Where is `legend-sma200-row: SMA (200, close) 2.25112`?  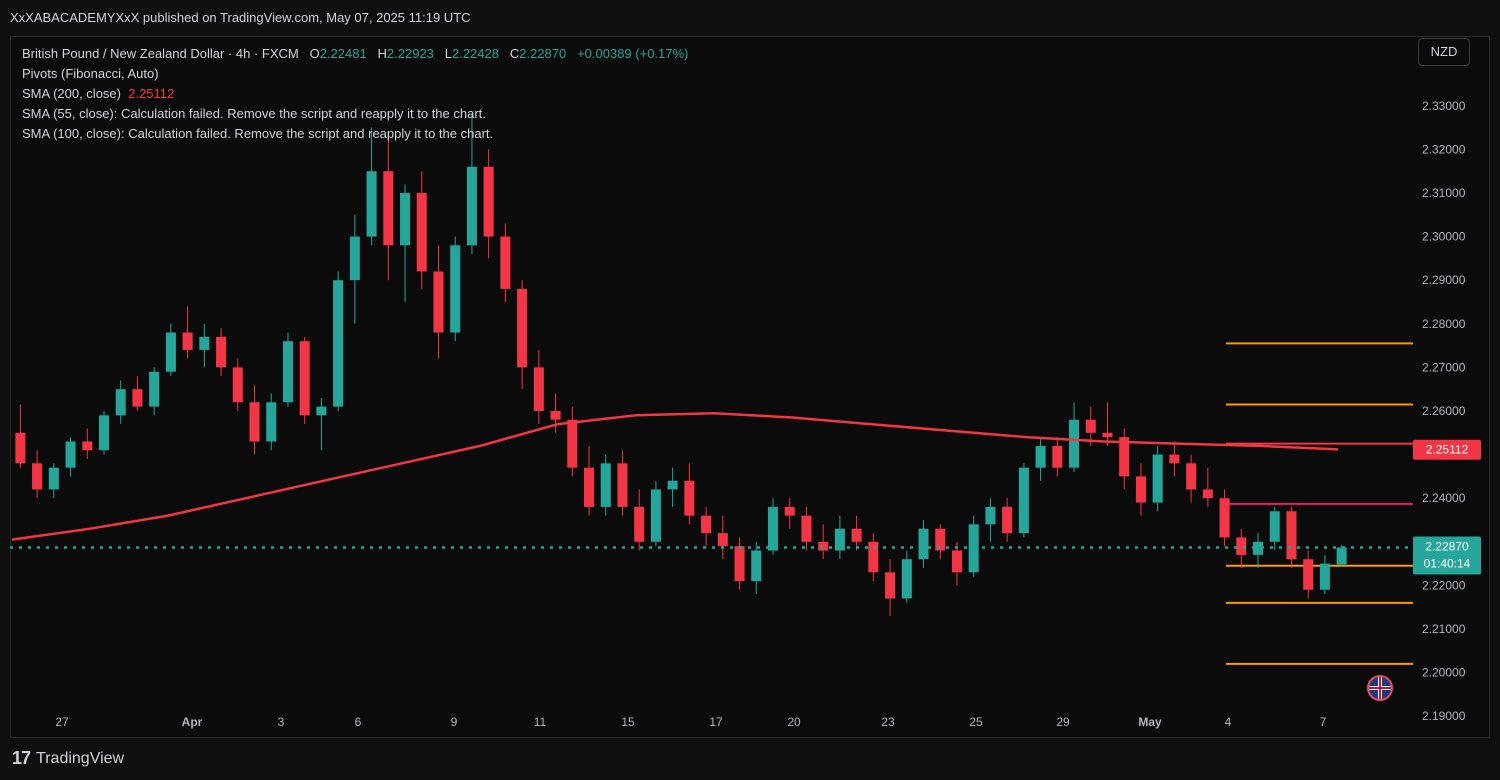 legend-sma200-row: SMA (200, close) 2.25112 is located at coordinates (355, 94).